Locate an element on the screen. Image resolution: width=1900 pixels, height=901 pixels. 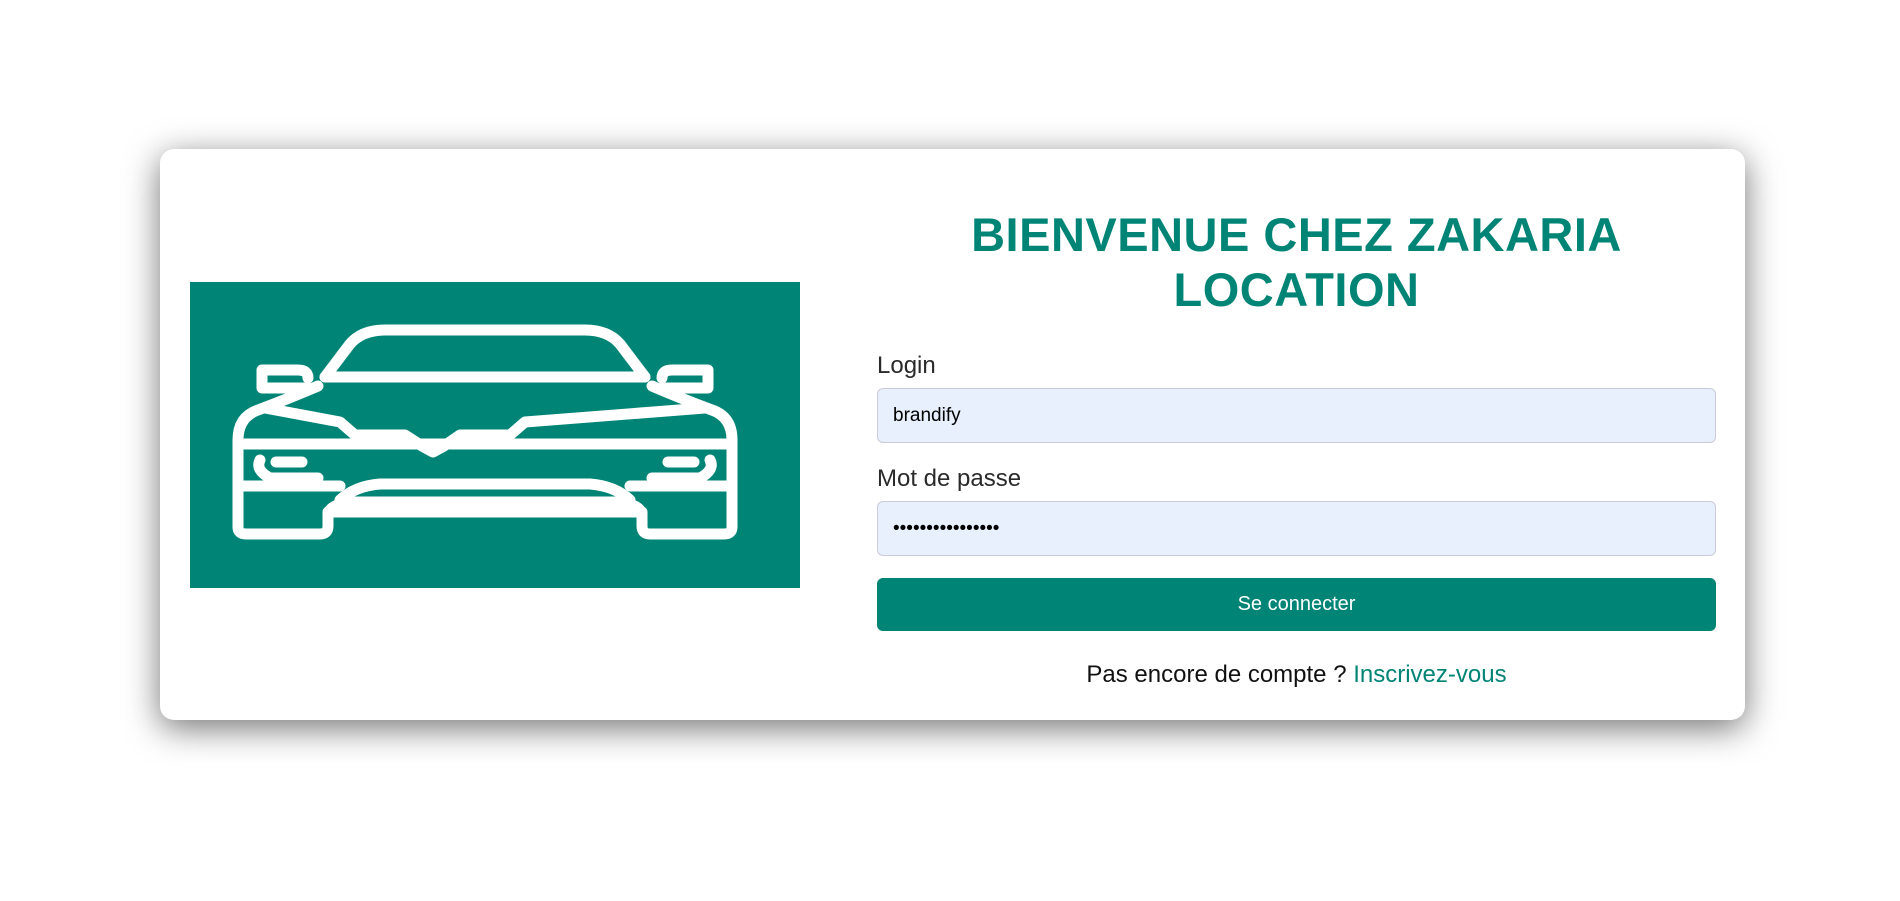
password-input is located at coordinates (1296, 528).